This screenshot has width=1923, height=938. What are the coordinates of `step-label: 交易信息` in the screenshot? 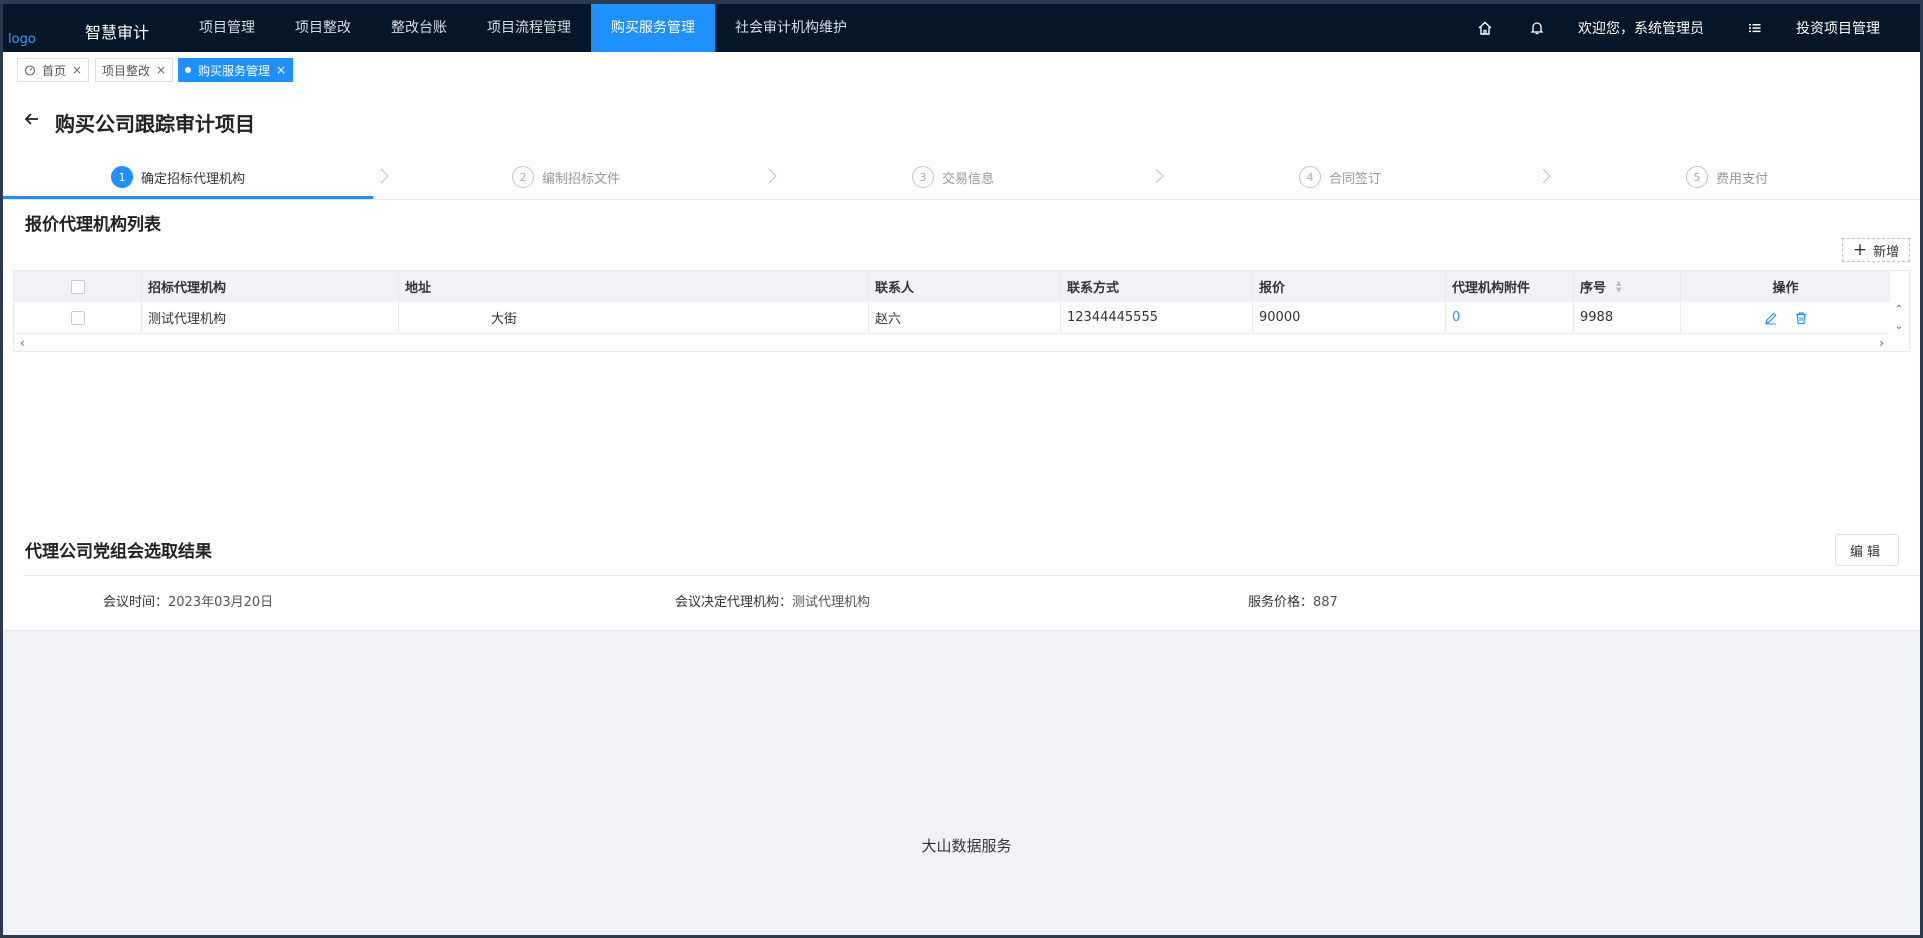 It's located at (968, 179).